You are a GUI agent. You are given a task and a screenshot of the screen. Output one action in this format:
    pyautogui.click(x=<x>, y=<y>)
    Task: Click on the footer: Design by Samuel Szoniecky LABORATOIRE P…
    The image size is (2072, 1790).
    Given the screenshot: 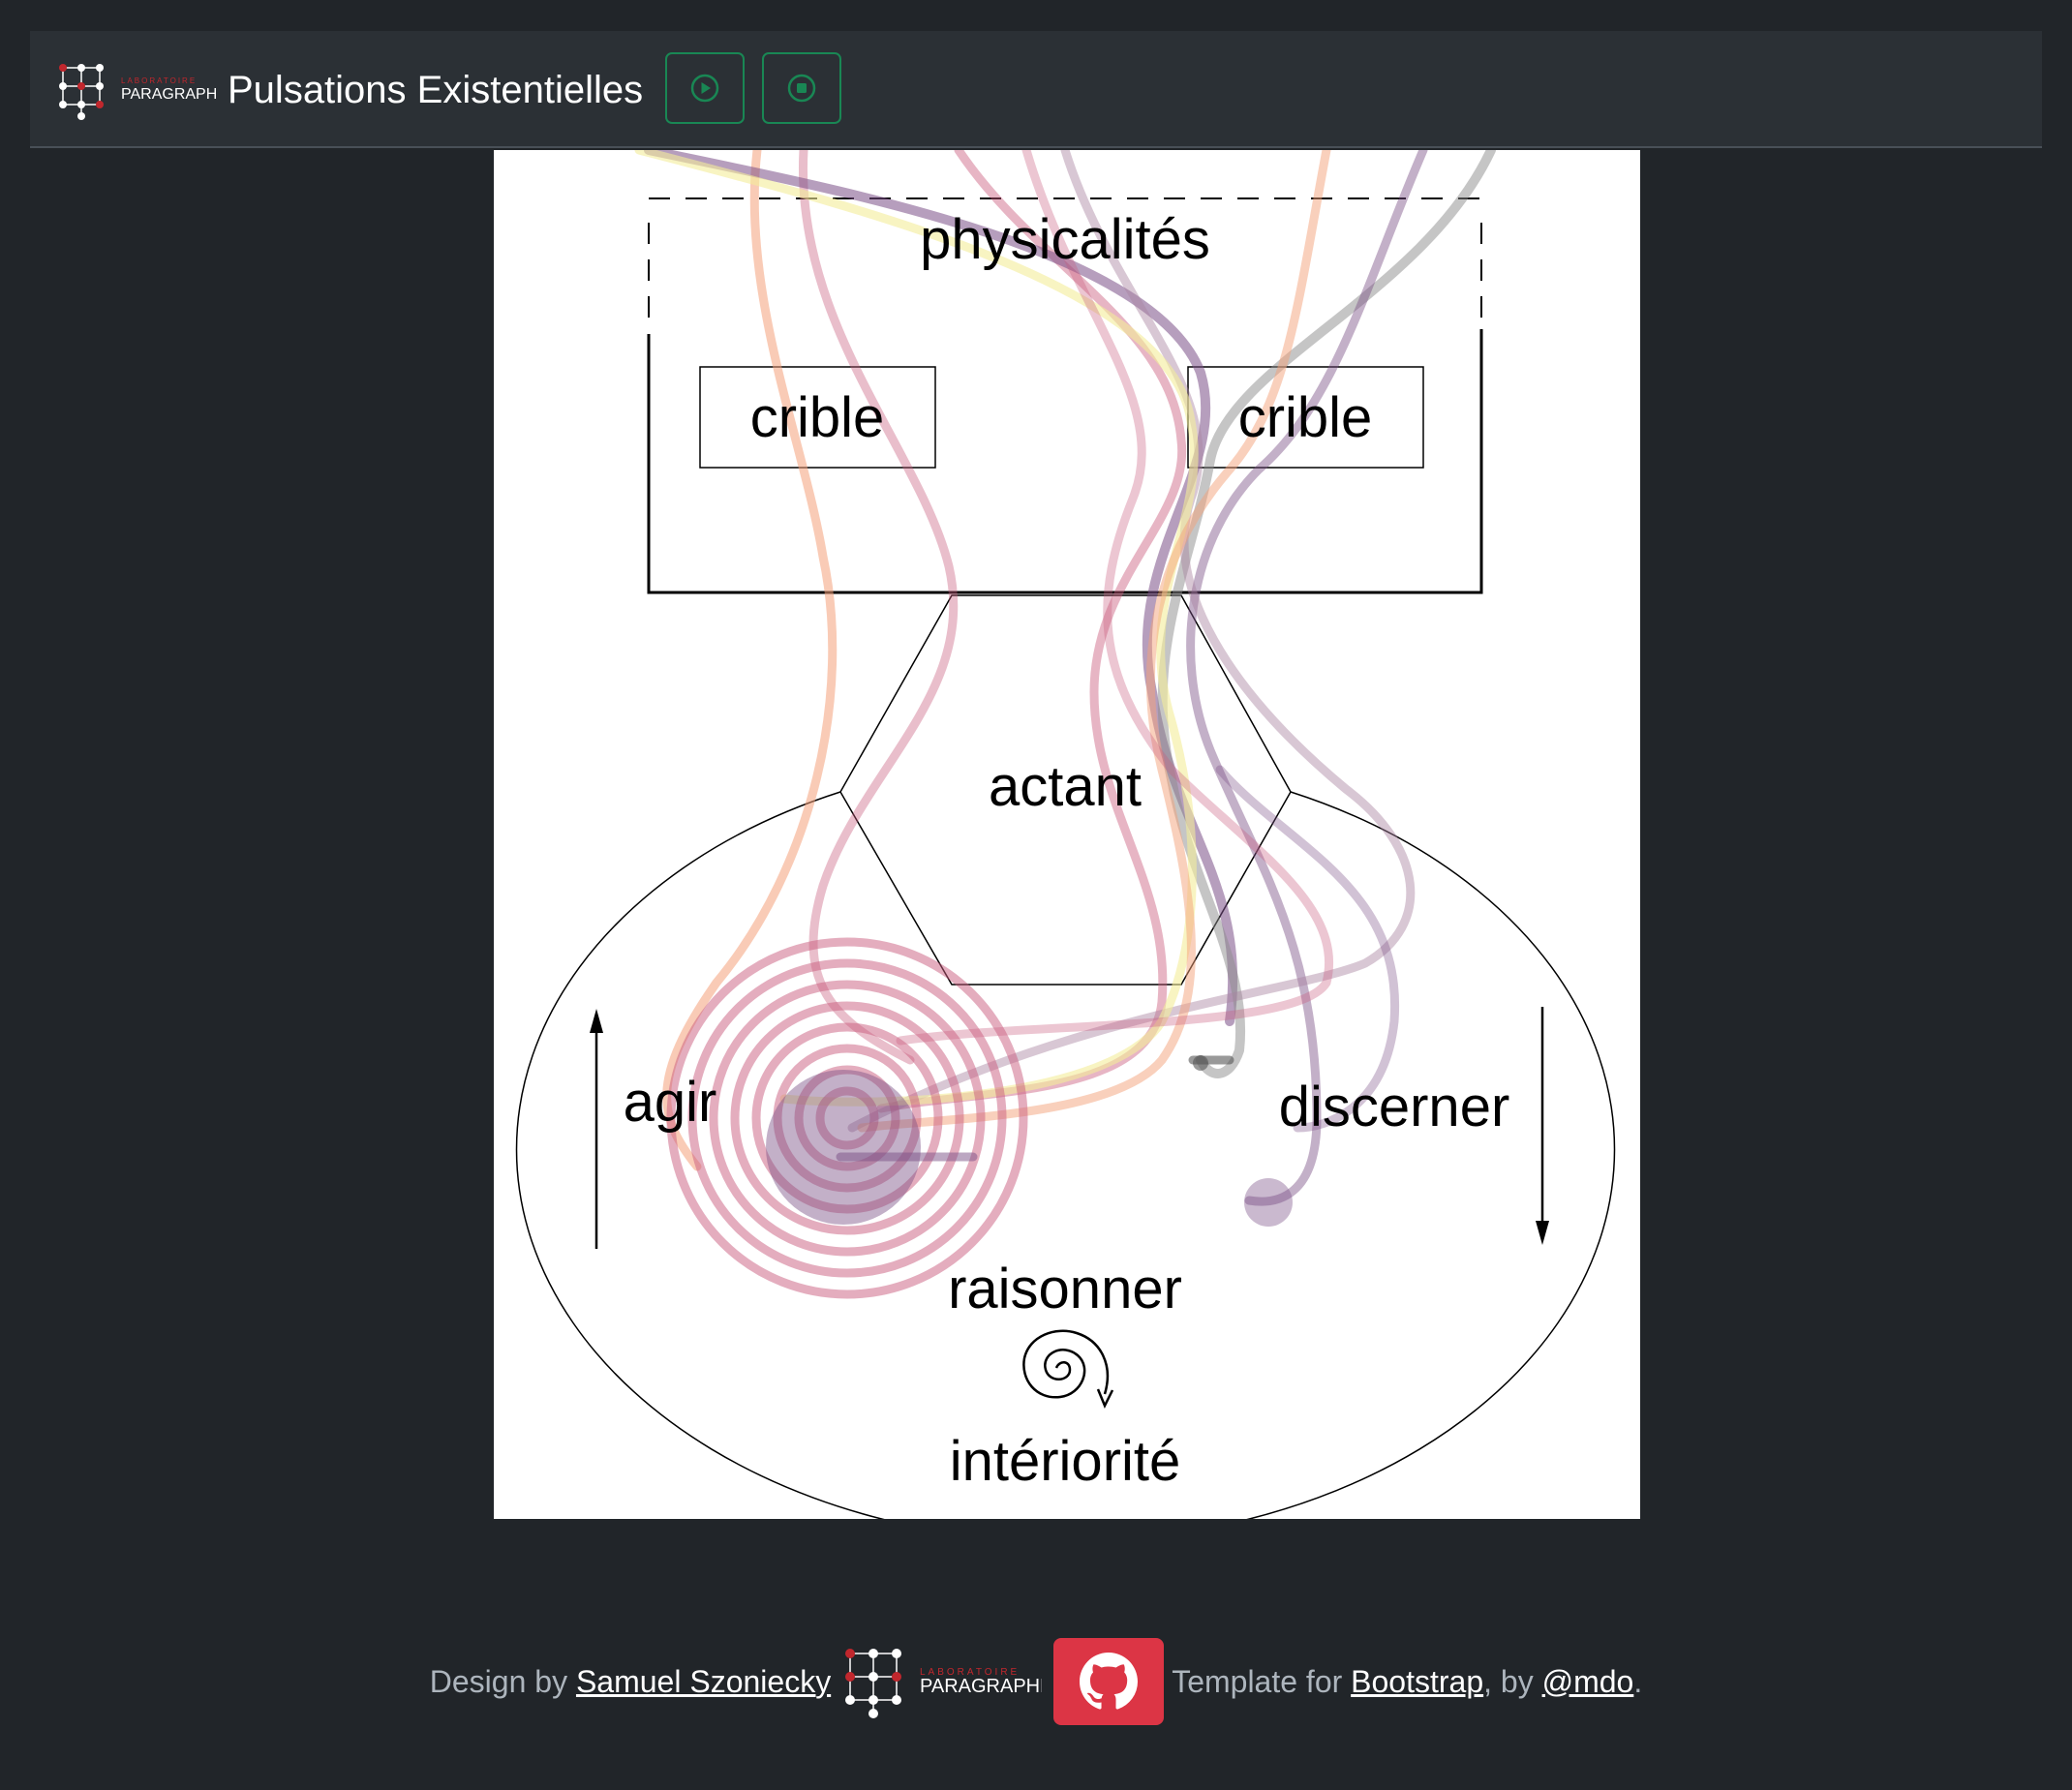 What is the action you would take?
    pyautogui.click(x=1036, y=1681)
    